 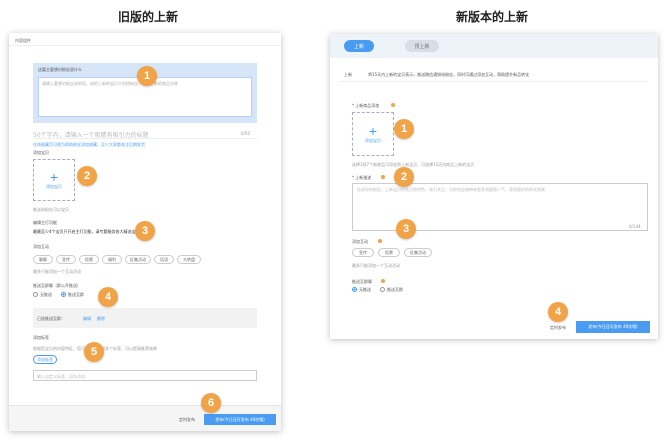 What do you see at coordinates (51, 318) in the screenshot?
I see `selected-group-text: 已选推送至群：` at bounding box center [51, 318].